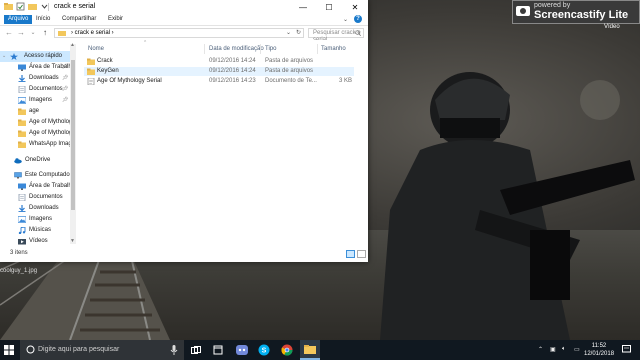  Describe the element at coordinates (236, 49) in the screenshot. I see `column-header-date: Data de modificação` at that location.